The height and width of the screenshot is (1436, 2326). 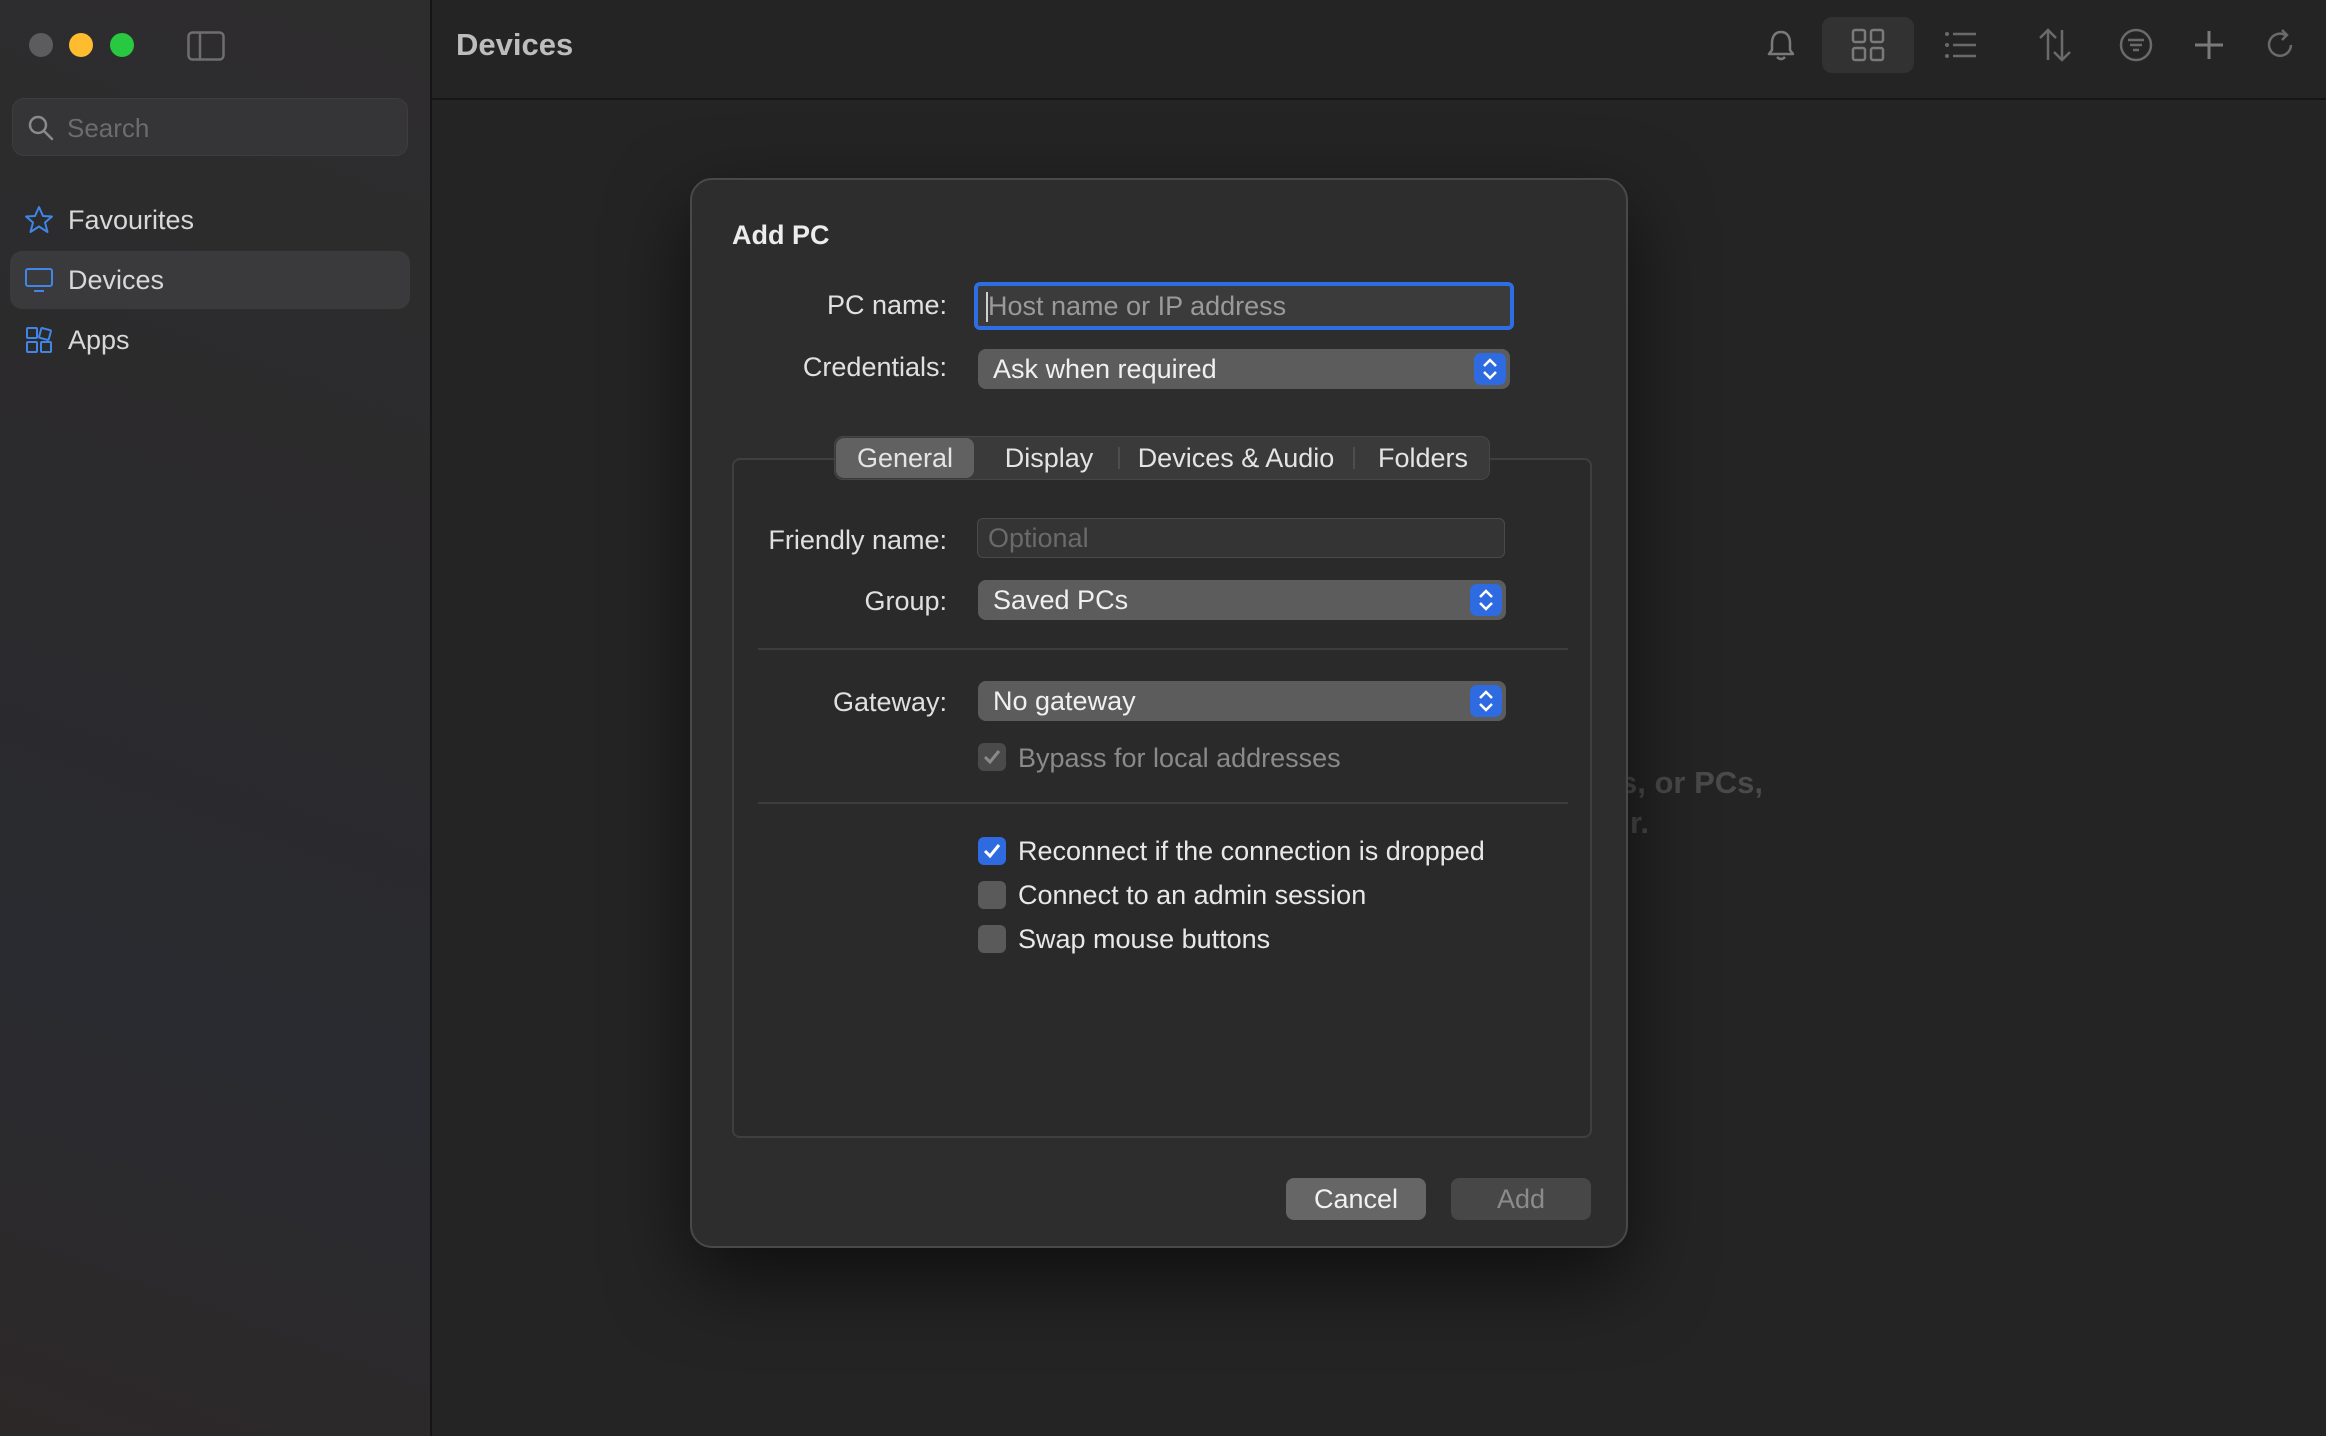 I want to click on group-label: Group:, so click(x=905, y=601).